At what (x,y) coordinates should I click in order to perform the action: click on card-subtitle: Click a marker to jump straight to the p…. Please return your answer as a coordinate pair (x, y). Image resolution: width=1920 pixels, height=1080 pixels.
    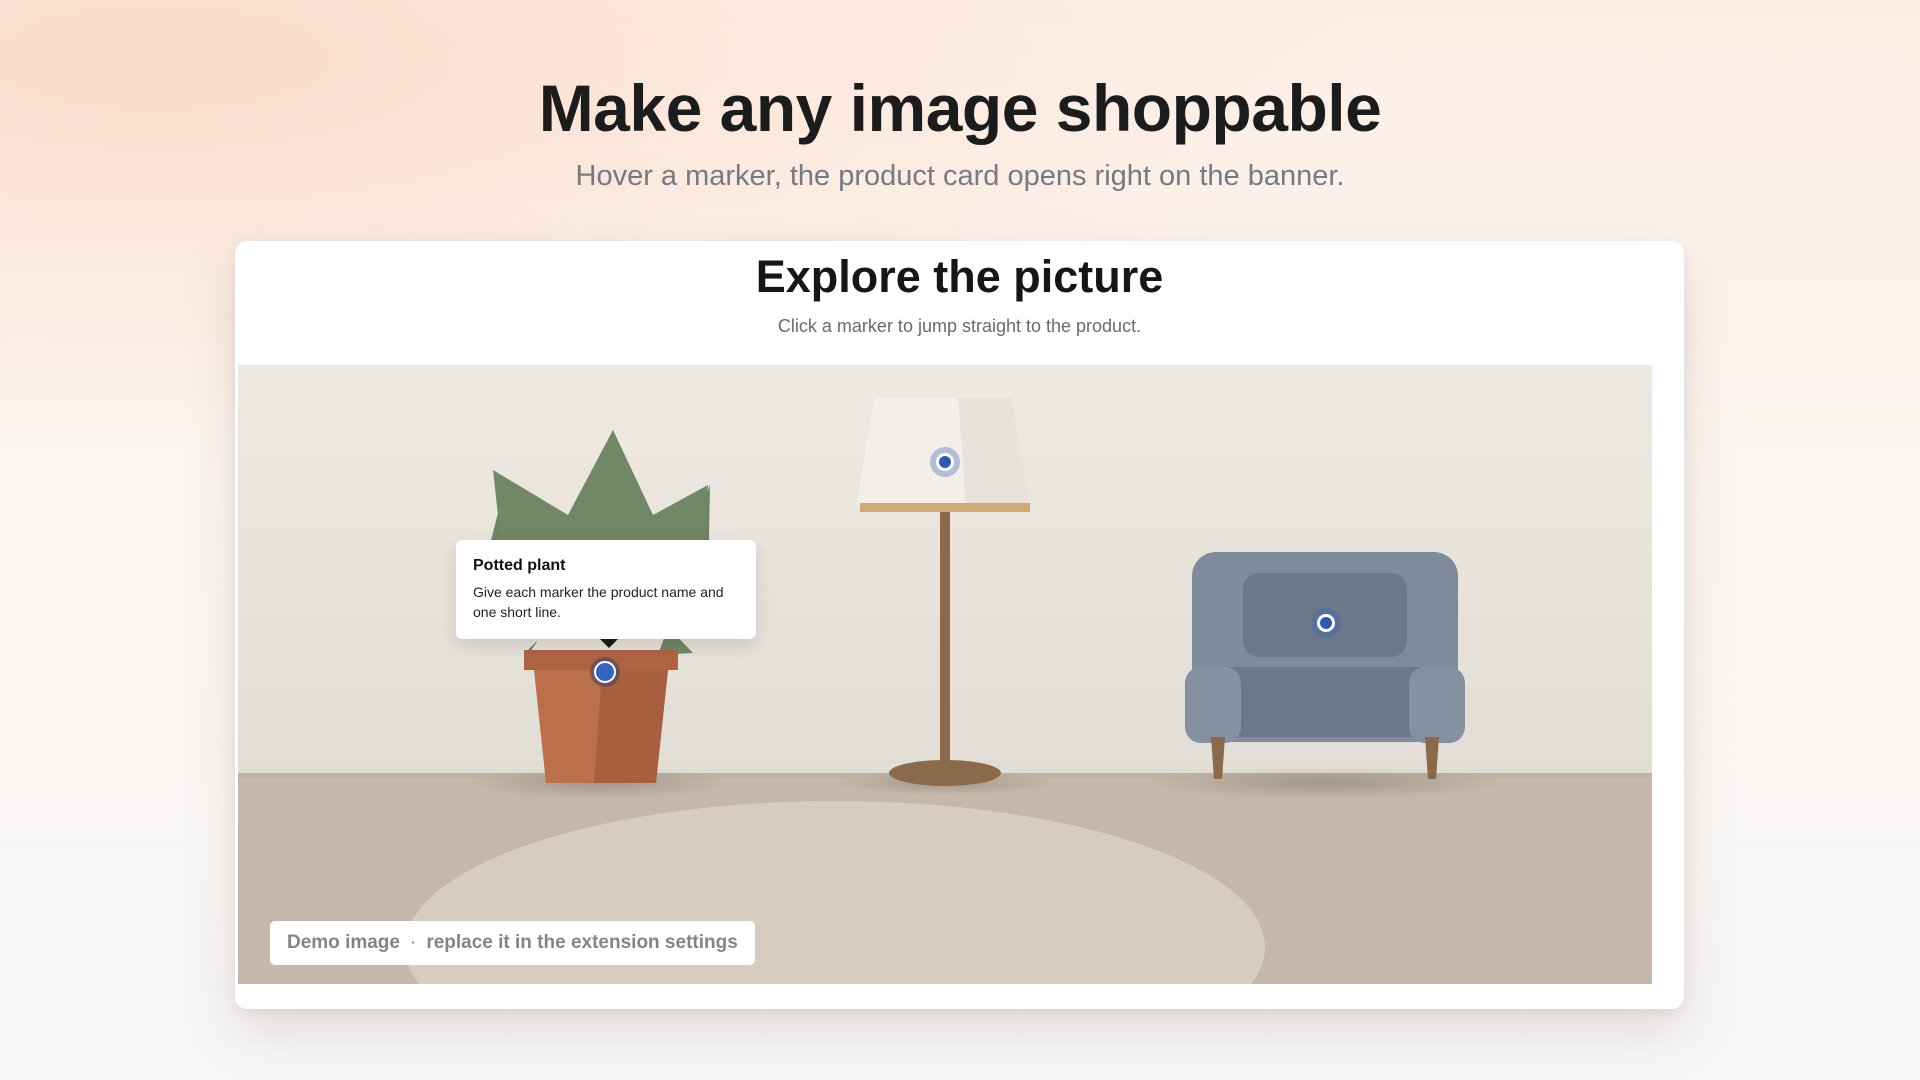
    Looking at the image, I should click on (959, 326).